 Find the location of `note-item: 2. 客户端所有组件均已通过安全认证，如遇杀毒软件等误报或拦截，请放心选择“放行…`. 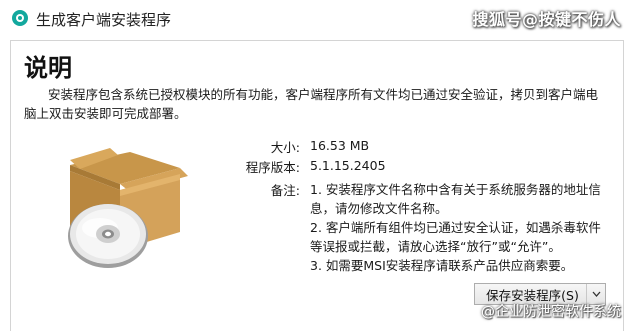

note-item: 2. 客户端所有组件均已通过安全认证，如遇杀毒软件等误报或拦截，请放心选择“放行… is located at coordinates (455, 237).